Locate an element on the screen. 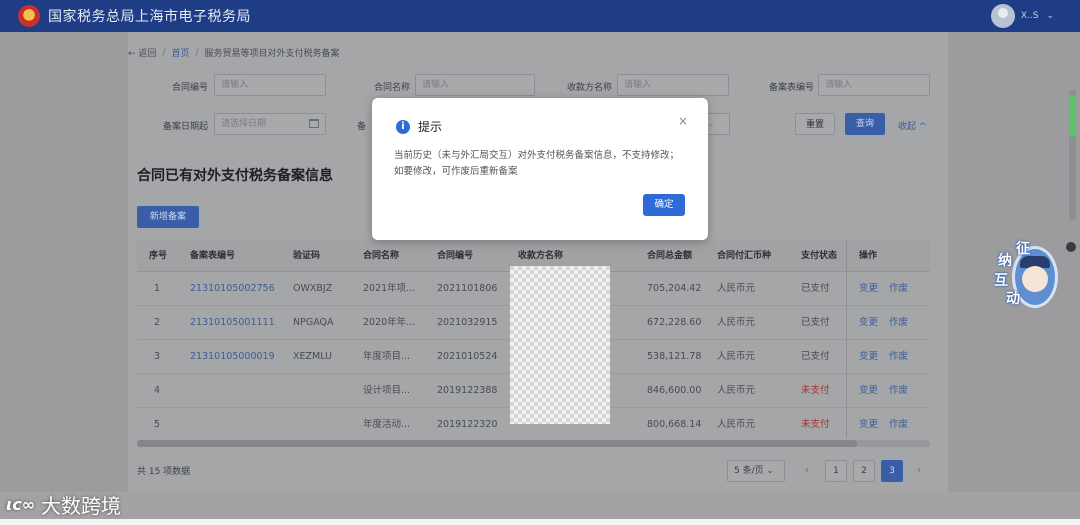 The width and height of the screenshot is (1080, 525). contract-no: 2019122388 is located at coordinates (467, 390).